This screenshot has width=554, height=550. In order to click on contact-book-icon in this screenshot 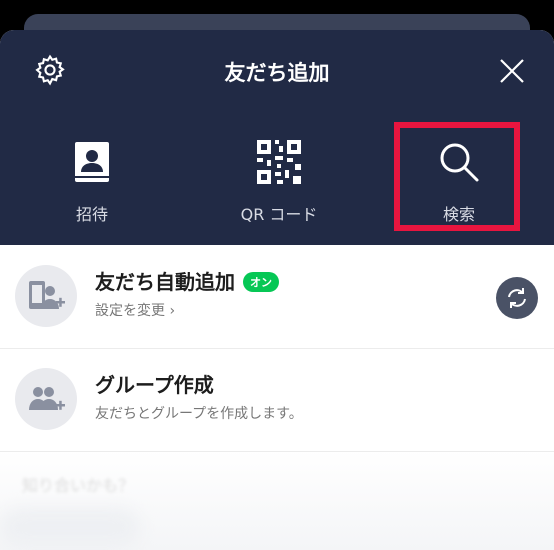, I will do `click(92, 162)`.